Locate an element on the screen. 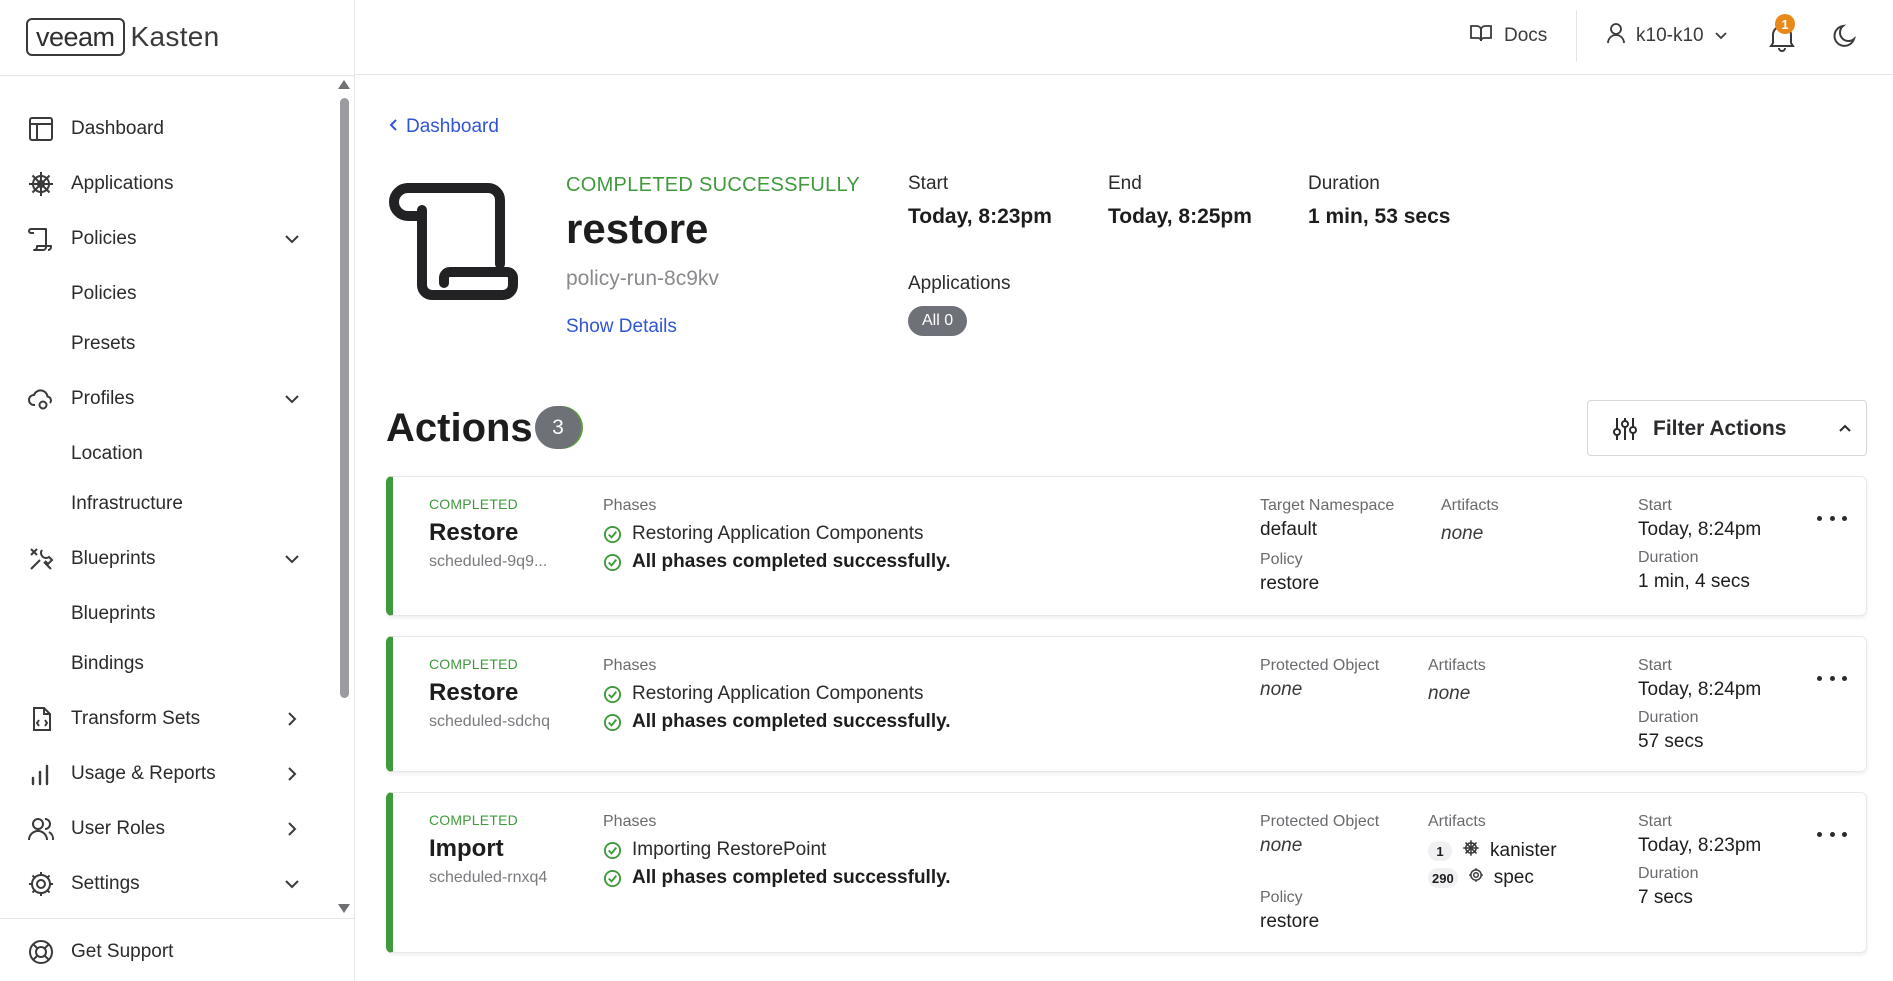 The image size is (1893, 981). docs-link: Docs is located at coordinates (1508, 36).